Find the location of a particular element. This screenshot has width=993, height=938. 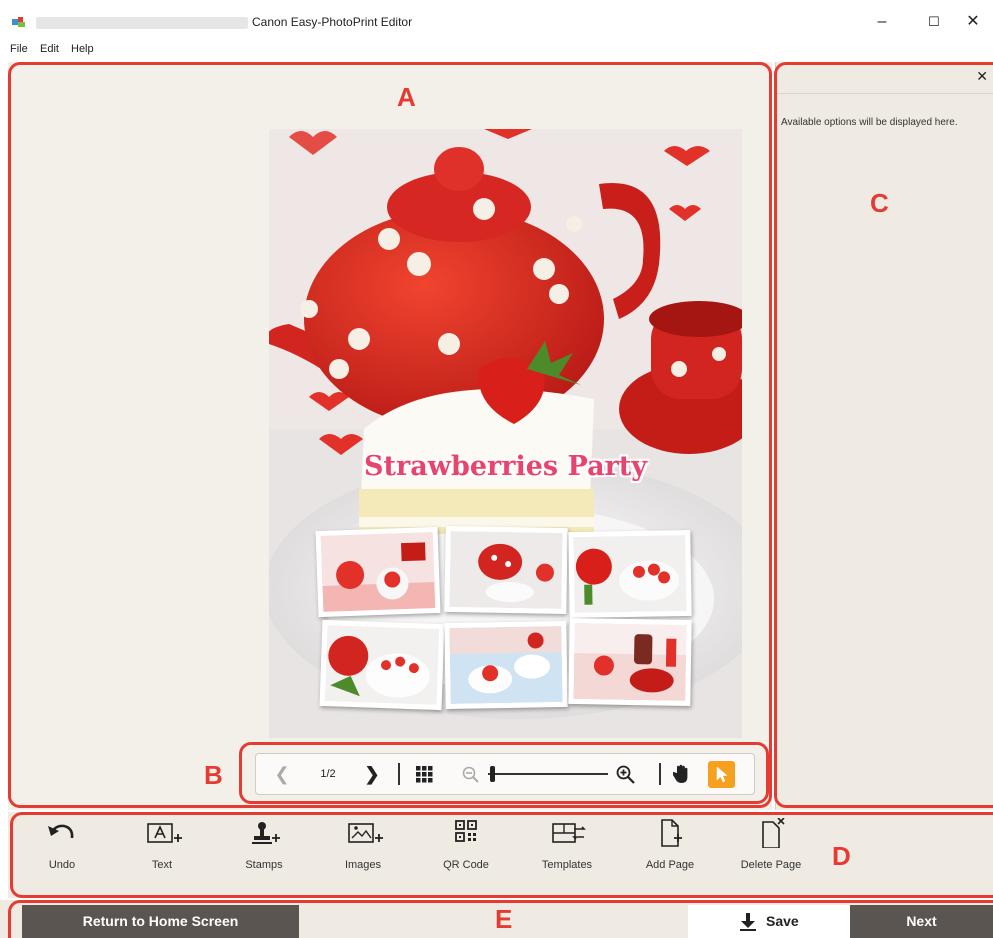

templates-icon is located at coordinates (569, 833).